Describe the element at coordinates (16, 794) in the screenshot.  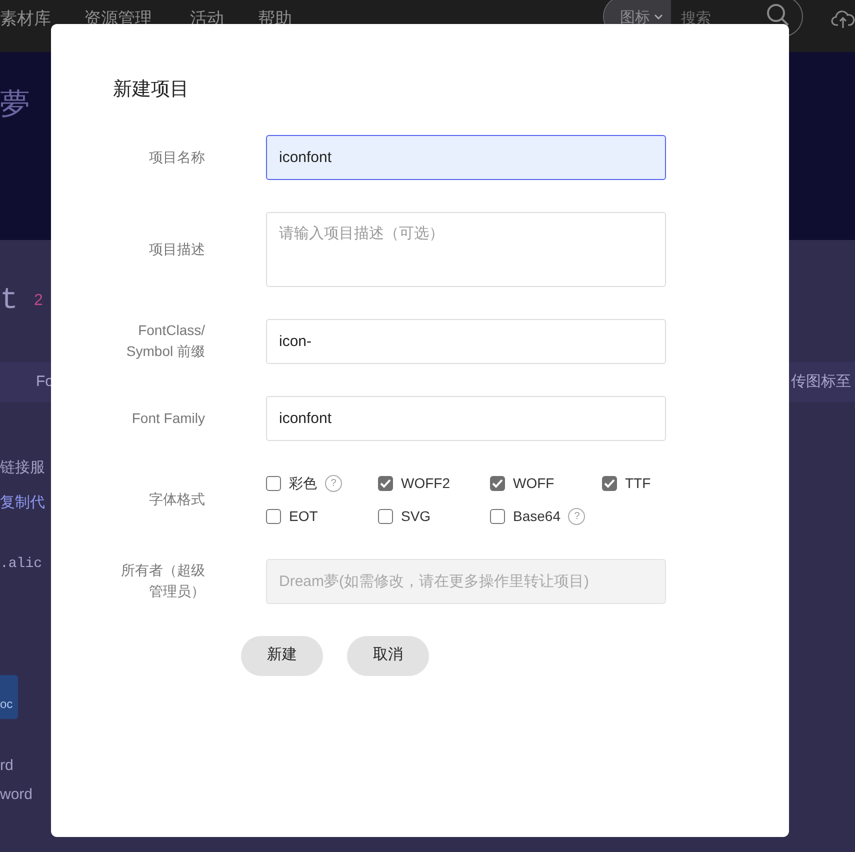
I see `body-text: word` at that location.